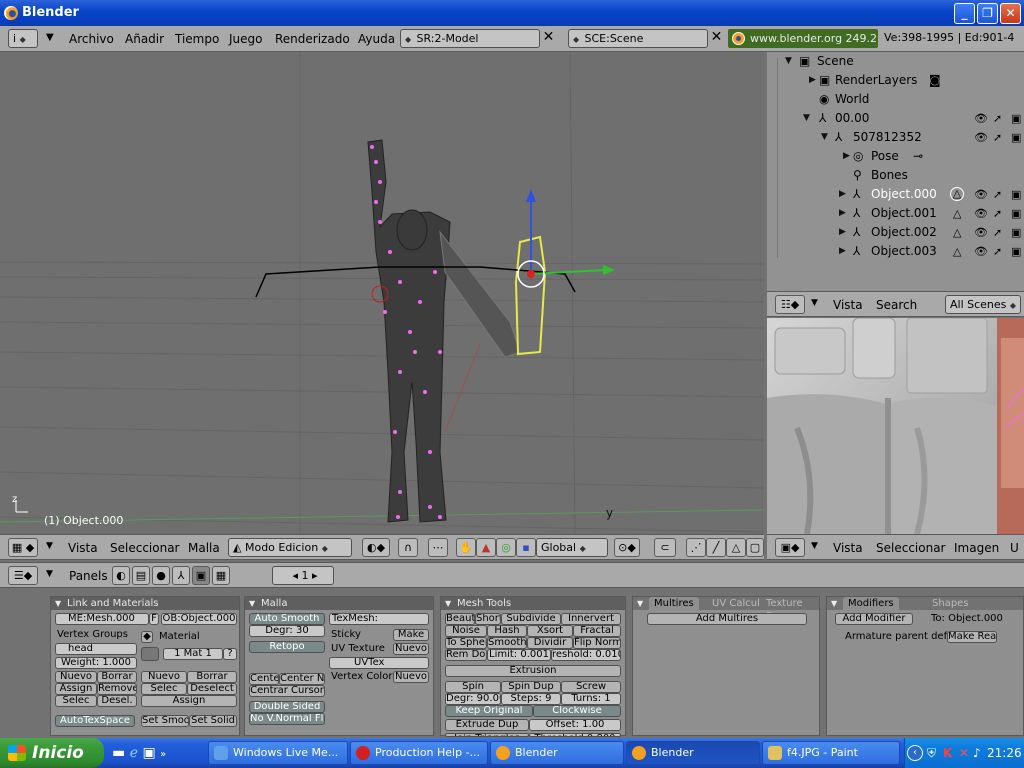 Image resolution: width=1024 pixels, height=768 pixels. Describe the element at coordinates (23, 575) in the screenshot. I see `editor-type-selector: ☰◆` at that location.